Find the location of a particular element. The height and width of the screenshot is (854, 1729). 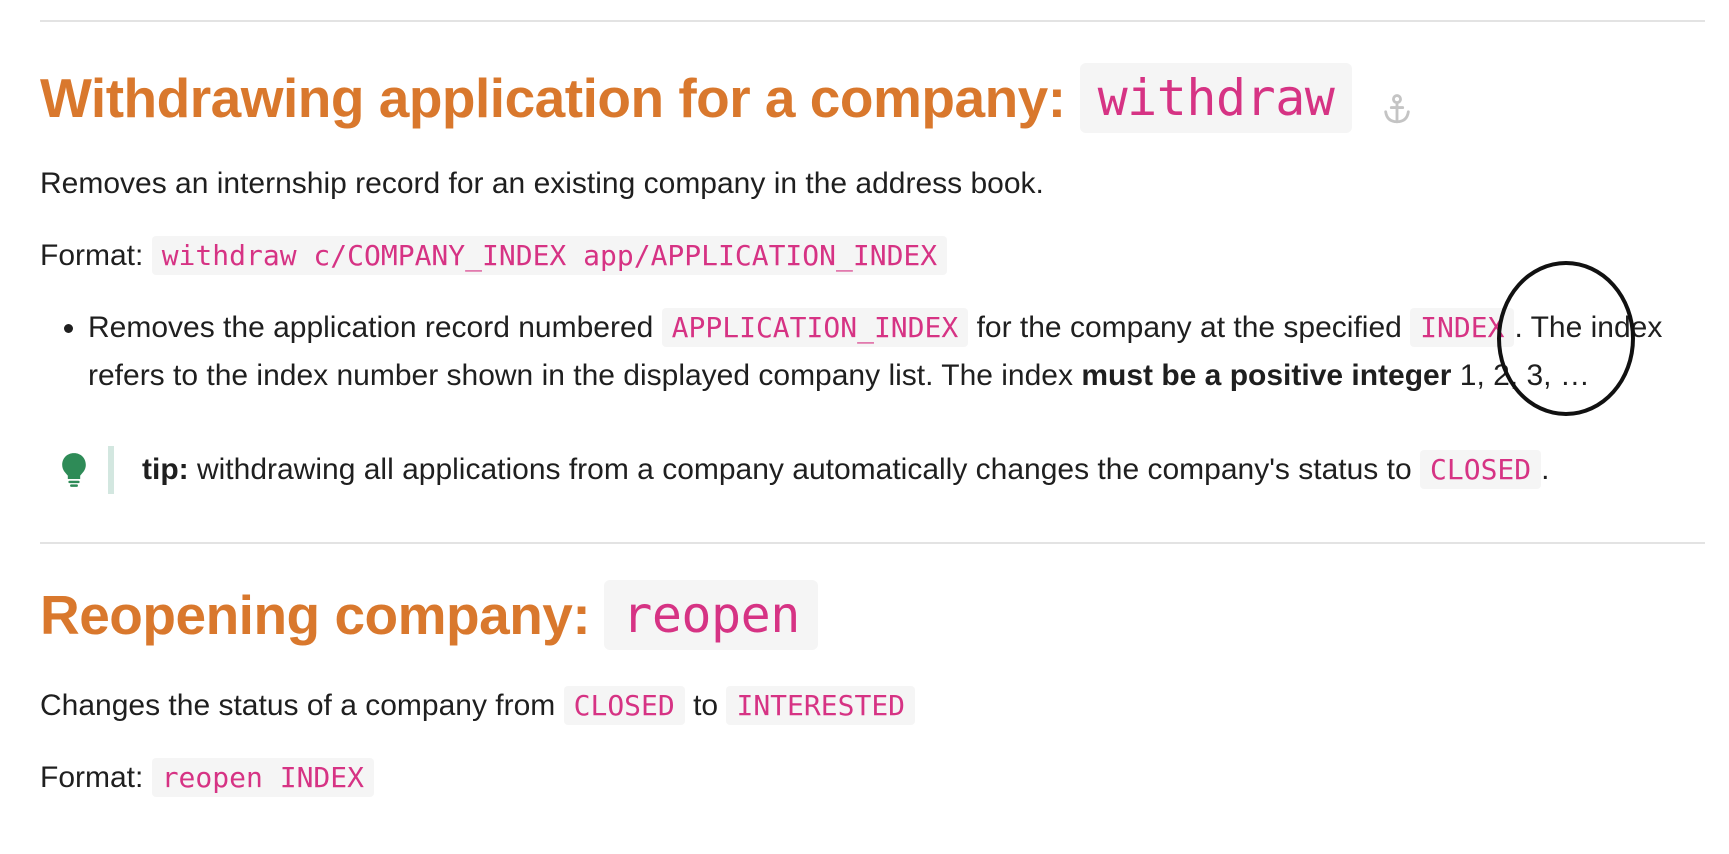

desc-text: Changes the status of a company from is located at coordinates (302, 705).